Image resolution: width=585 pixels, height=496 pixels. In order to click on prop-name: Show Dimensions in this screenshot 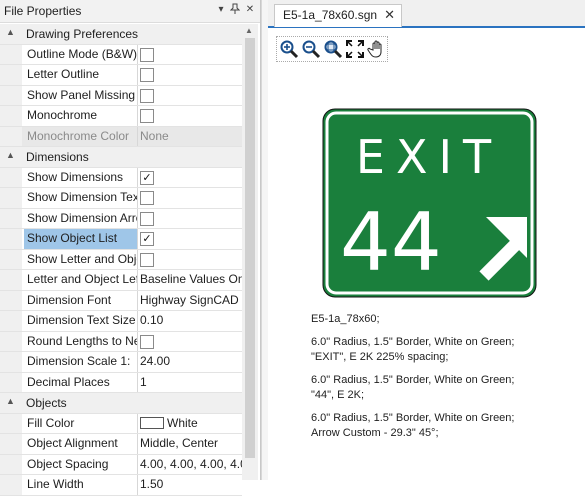, I will do `click(81, 177)`.